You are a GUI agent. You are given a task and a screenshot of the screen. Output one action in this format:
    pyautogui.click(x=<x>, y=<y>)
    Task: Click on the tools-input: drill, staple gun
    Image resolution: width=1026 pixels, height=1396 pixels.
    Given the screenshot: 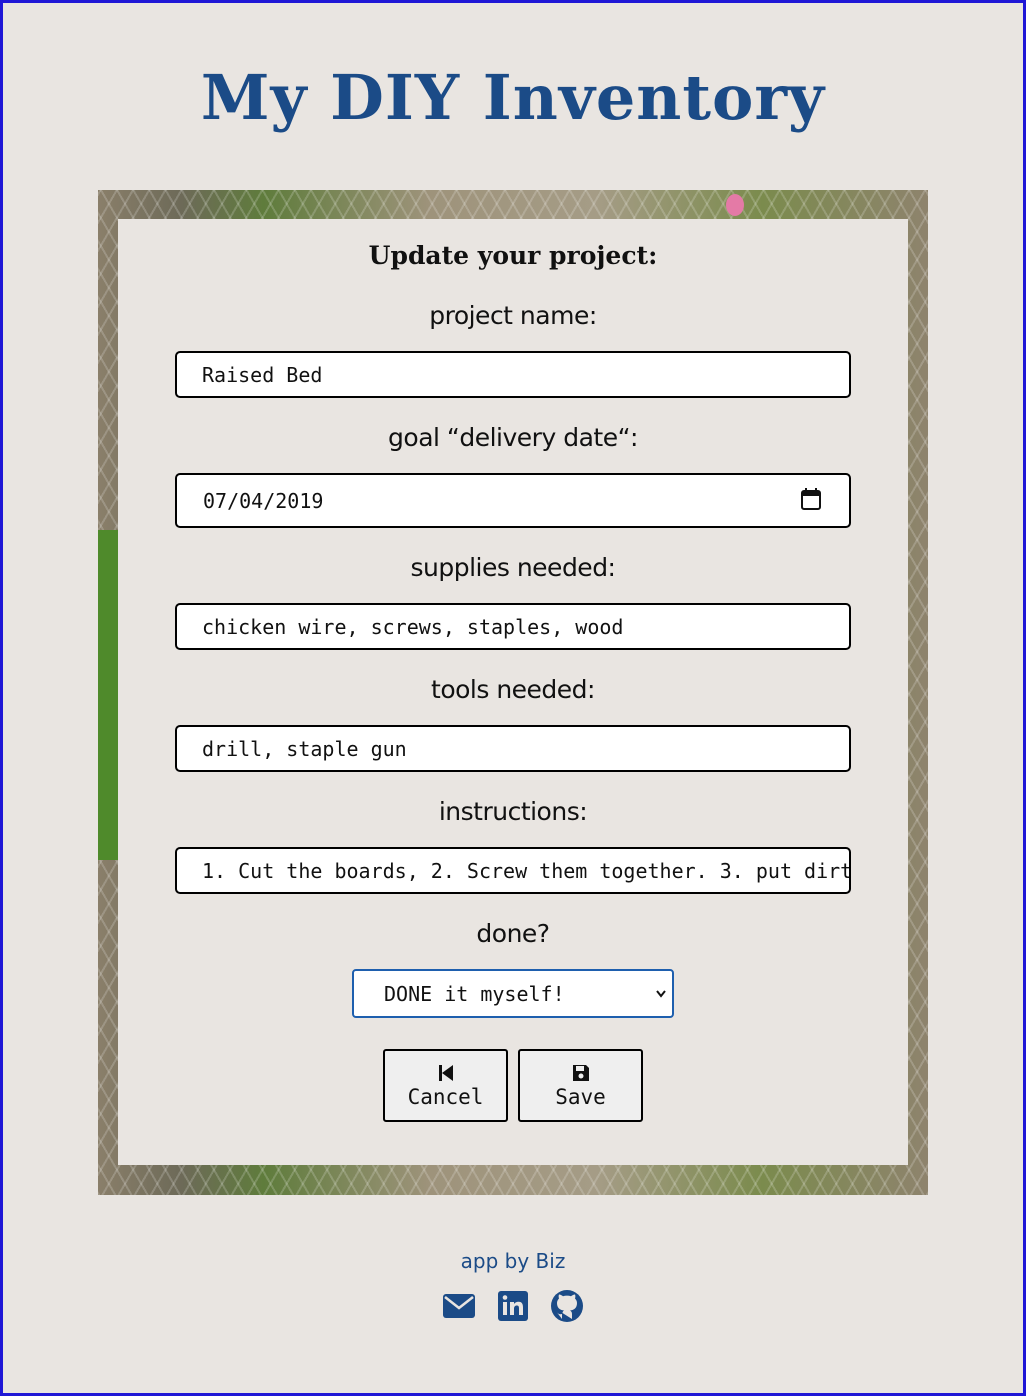 What is the action you would take?
    pyautogui.click(x=513, y=748)
    